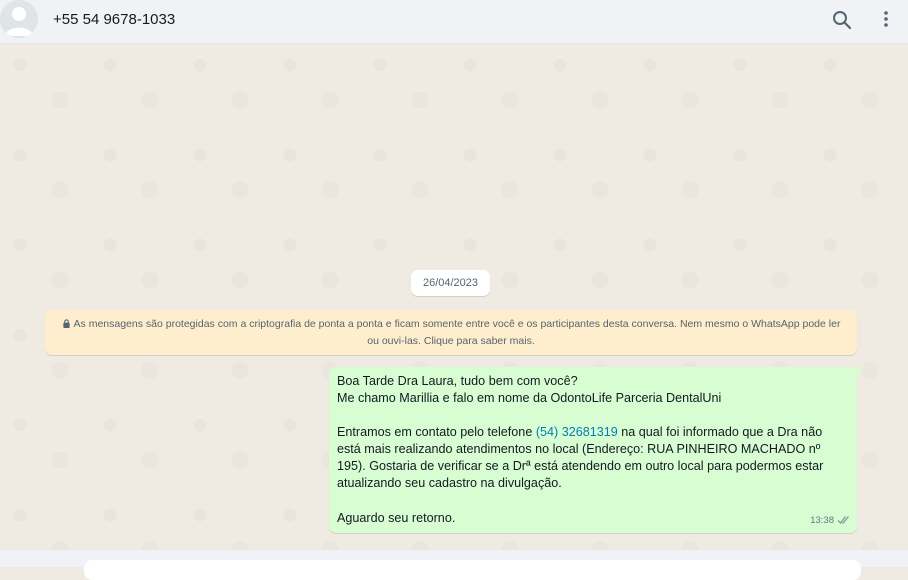  I want to click on phone-link: (54) 32681319, so click(577, 432).